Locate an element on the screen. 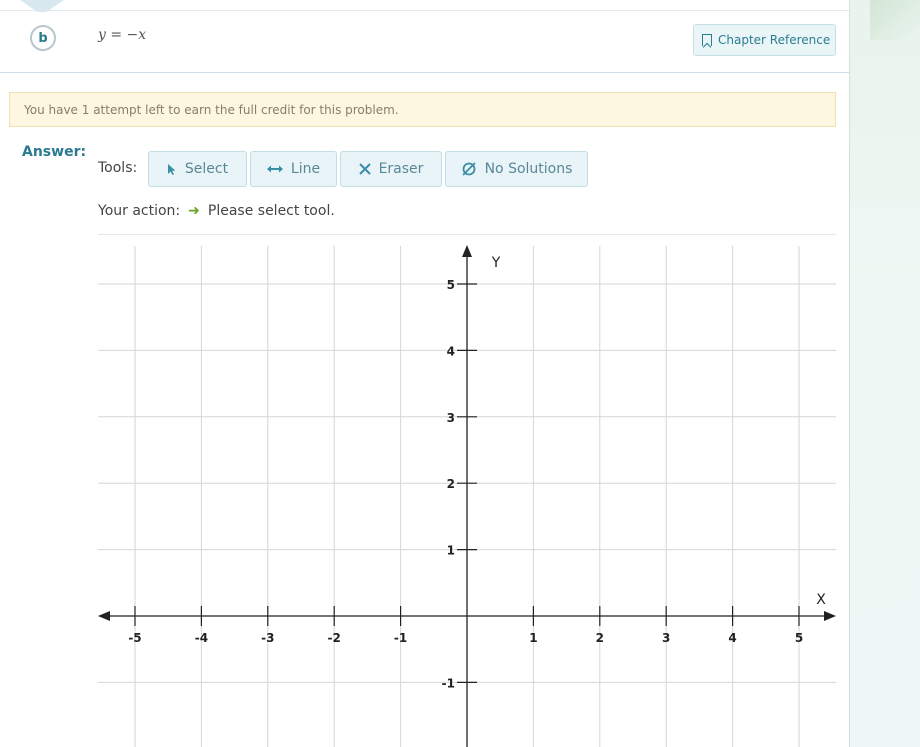 The height and width of the screenshot is (747, 920). no-solutions-button: No Solutions is located at coordinates (516, 169).